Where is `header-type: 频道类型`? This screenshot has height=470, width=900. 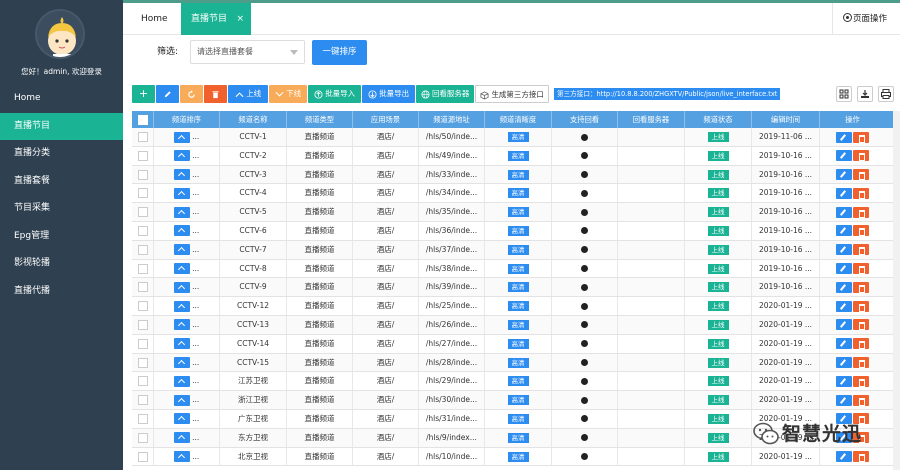 header-type: 频道类型 is located at coordinates (320, 119).